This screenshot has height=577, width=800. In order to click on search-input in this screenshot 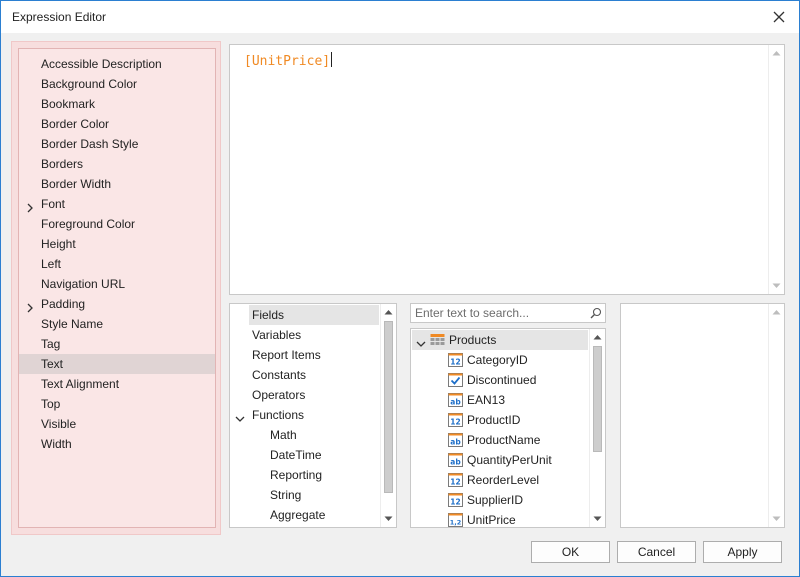, I will do `click(499, 313)`.